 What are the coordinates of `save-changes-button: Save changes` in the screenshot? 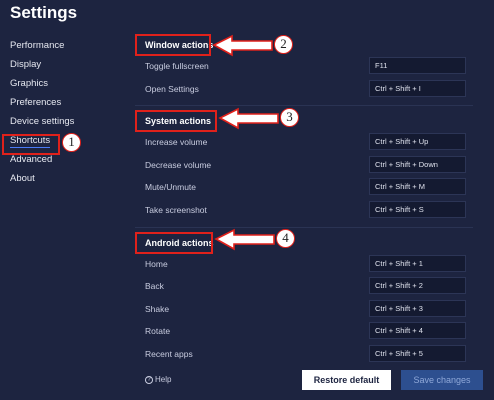 It's located at (442, 380).